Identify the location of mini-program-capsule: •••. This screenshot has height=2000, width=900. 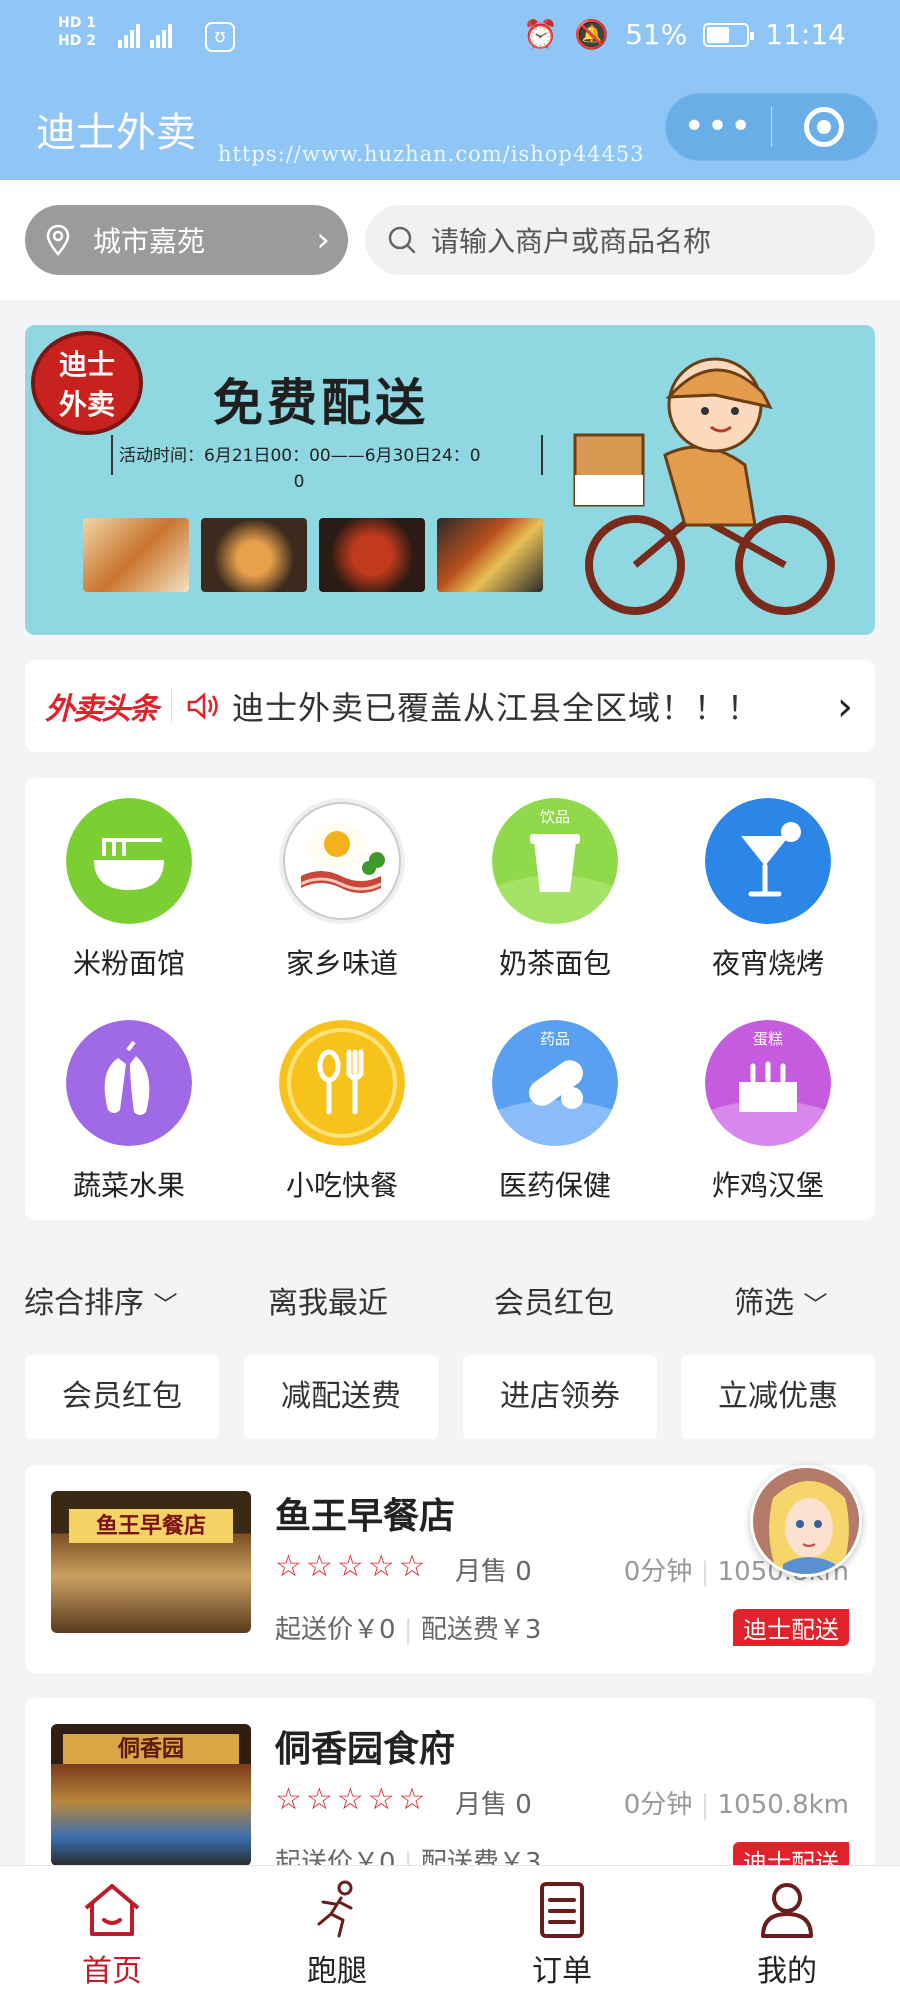
(771, 127).